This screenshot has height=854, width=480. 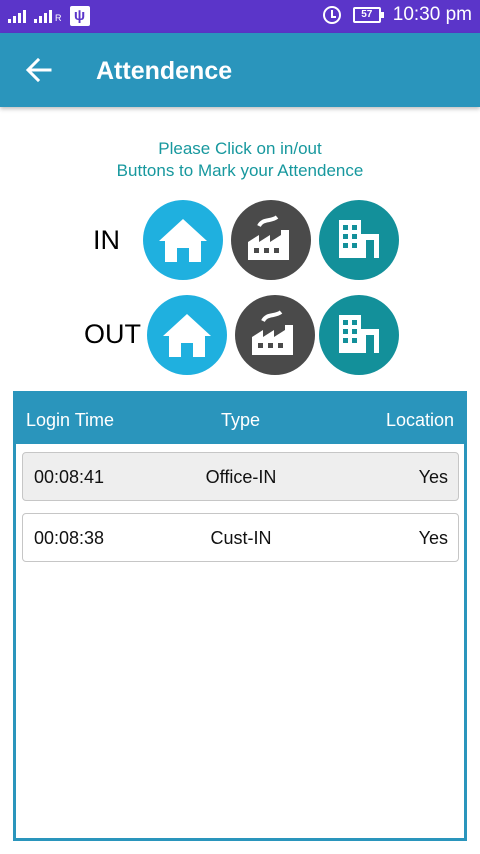 What do you see at coordinates (70, 420) in the screenshot?
I see `header-login-time: Login Time` at bounding box center [70, 420].